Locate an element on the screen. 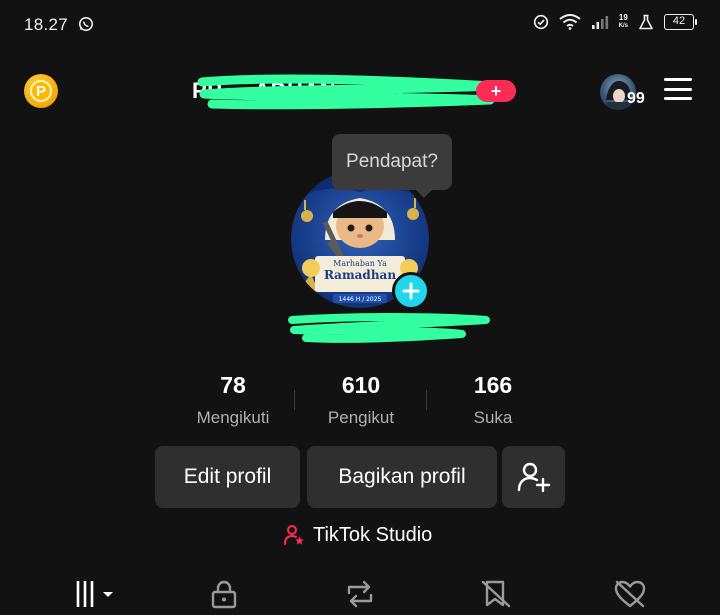 The height and width of the screenshot is (615, 720). tab-videos is located at coordinates (96, 594).